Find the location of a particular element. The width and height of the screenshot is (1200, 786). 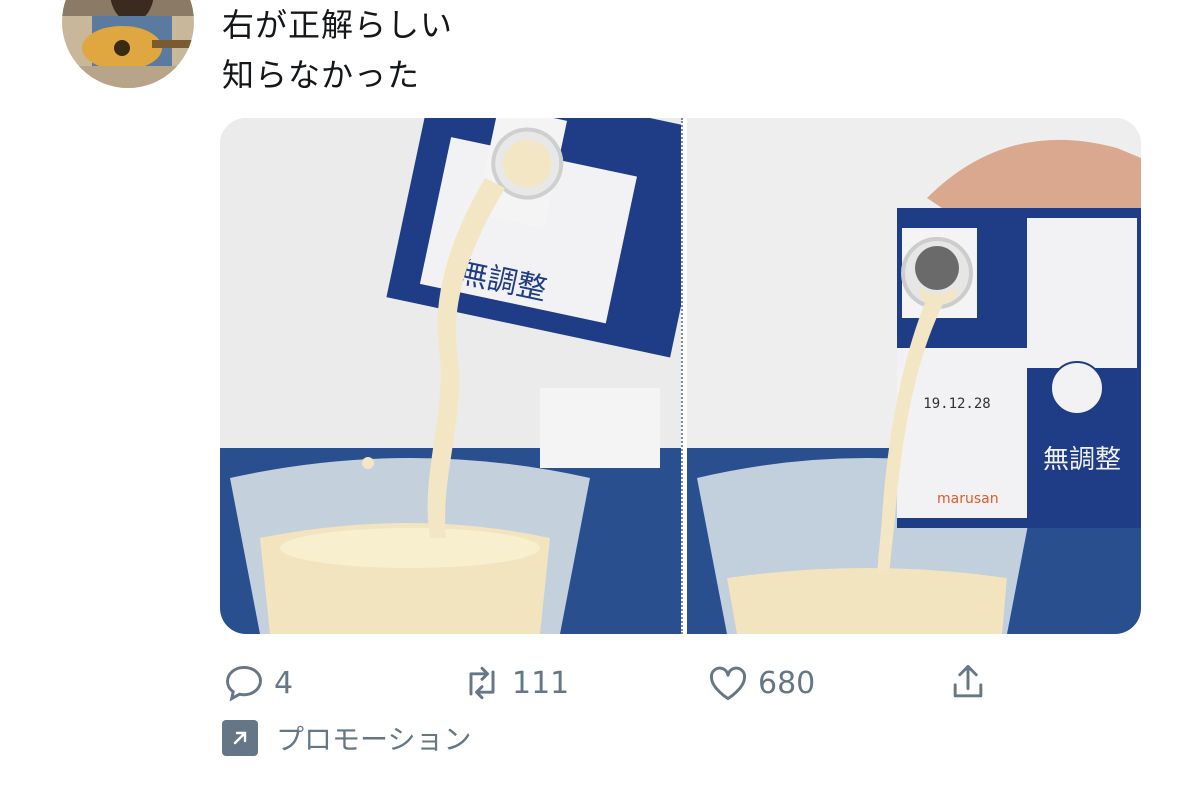

carton-brand: marusan is located at coordinates (968, 499).